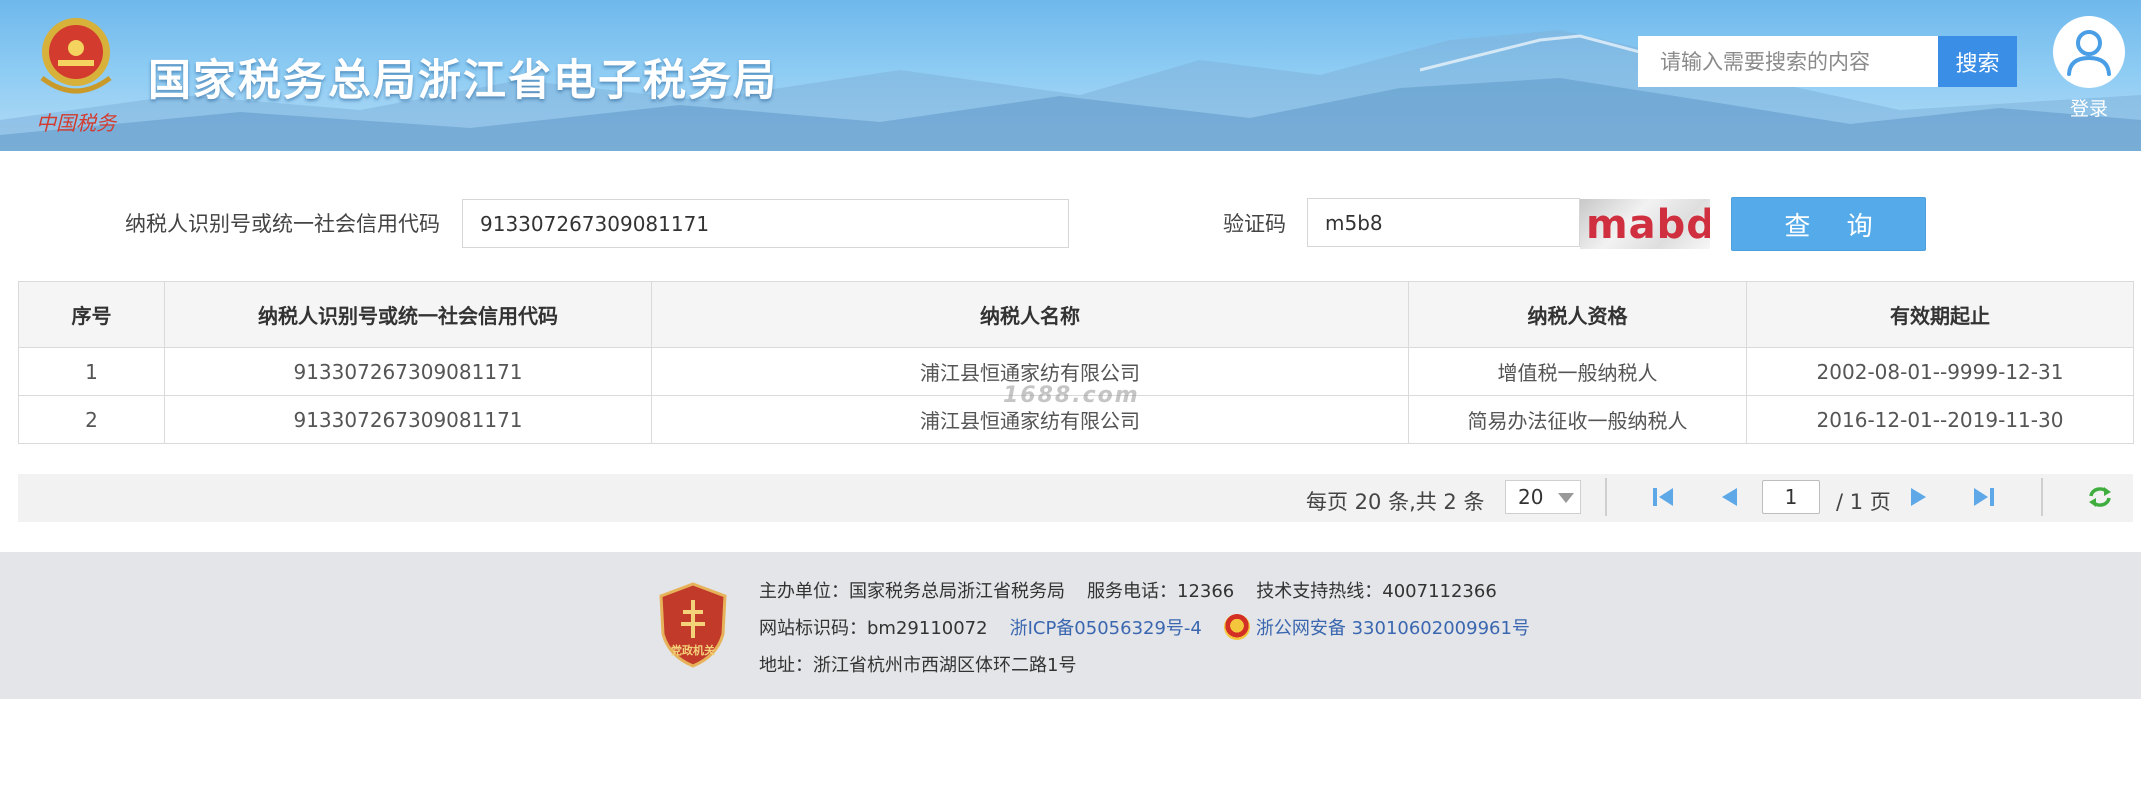 The image size is (2141, 792). Describe the element at coordinates (463, 81) in the screenshot. I see `site-title: 国家税务总局浙江省电子税务局` at that location.